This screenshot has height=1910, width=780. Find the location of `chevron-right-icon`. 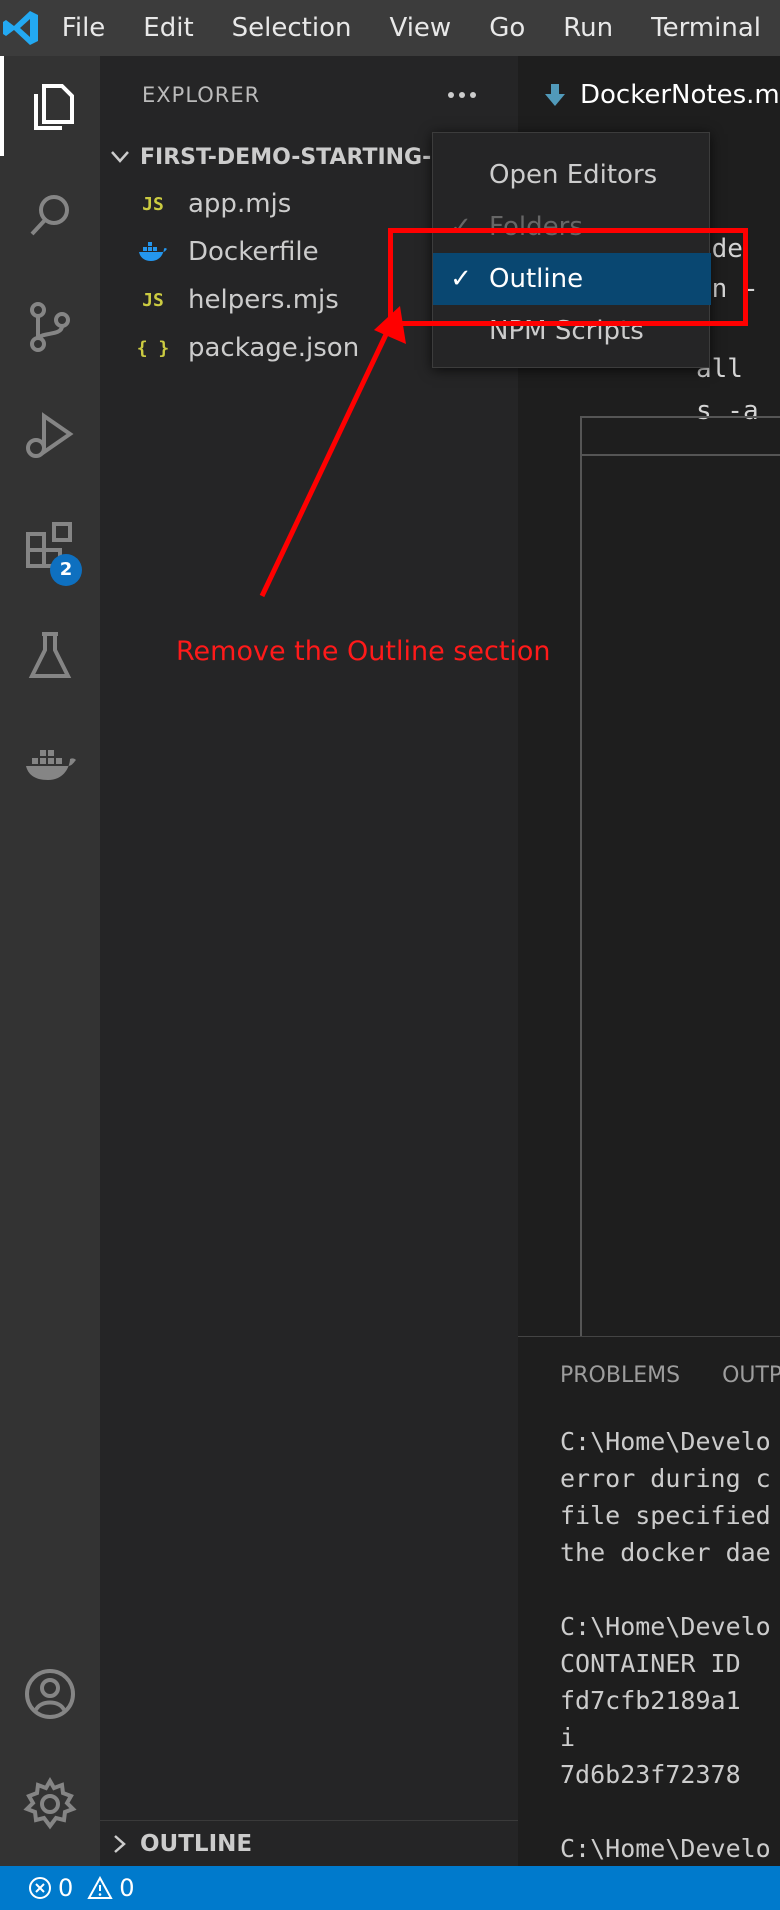

chevron-right-icon is located at coordinates (120, 1844).